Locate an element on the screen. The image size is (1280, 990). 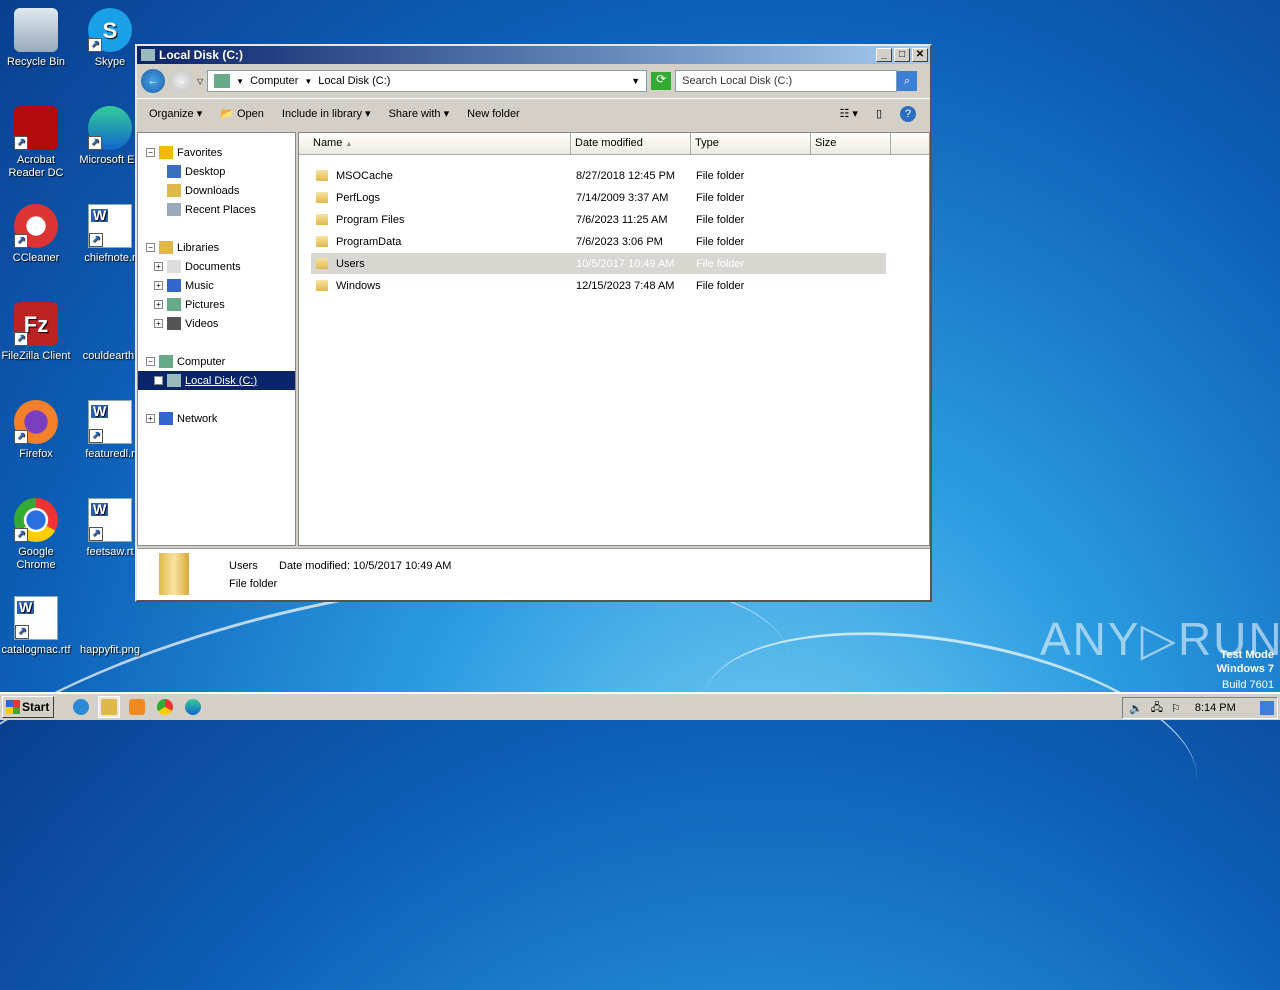
nav-item-desktop: Desktop is located at coordinates (216, 171).